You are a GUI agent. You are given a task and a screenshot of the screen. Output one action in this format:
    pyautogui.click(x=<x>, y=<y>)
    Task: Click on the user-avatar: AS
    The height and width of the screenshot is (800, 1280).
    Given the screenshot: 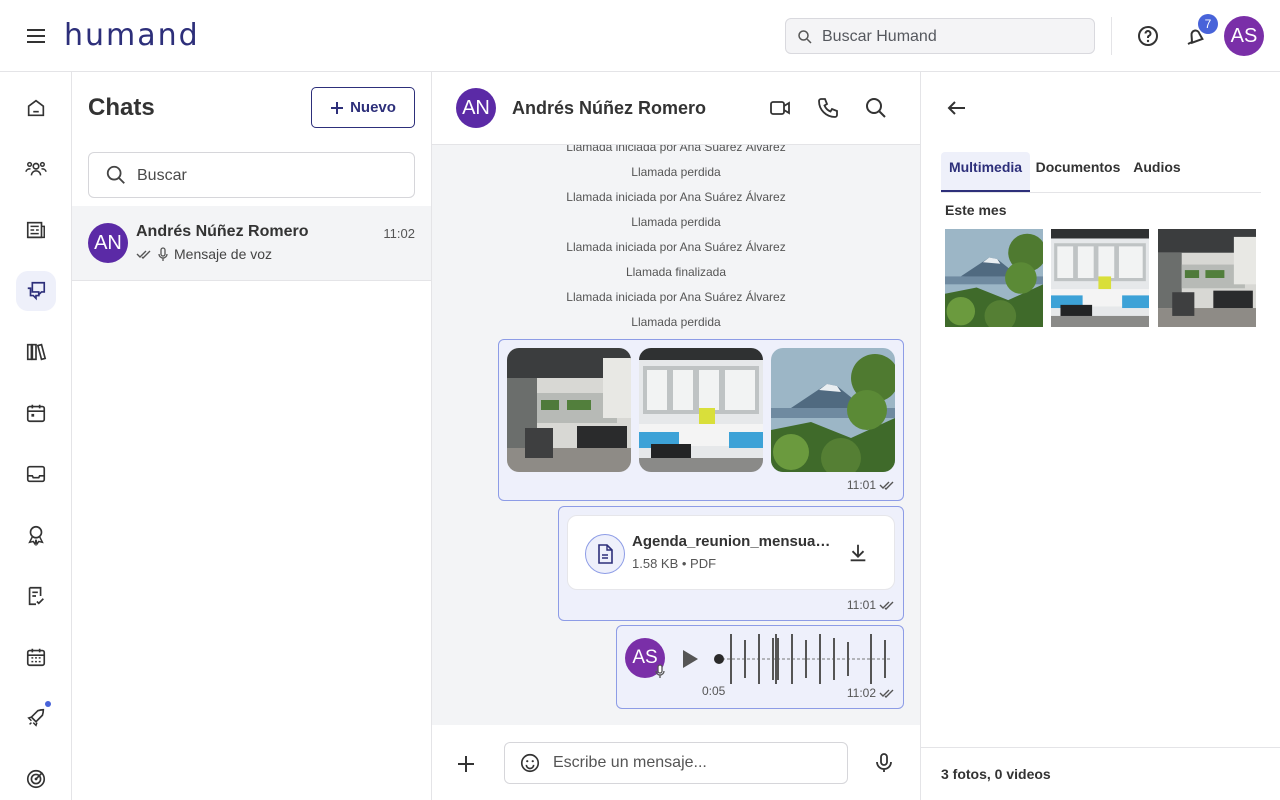 What is the action you would take?
    pyautogui.click(x=1244, y=36)
    